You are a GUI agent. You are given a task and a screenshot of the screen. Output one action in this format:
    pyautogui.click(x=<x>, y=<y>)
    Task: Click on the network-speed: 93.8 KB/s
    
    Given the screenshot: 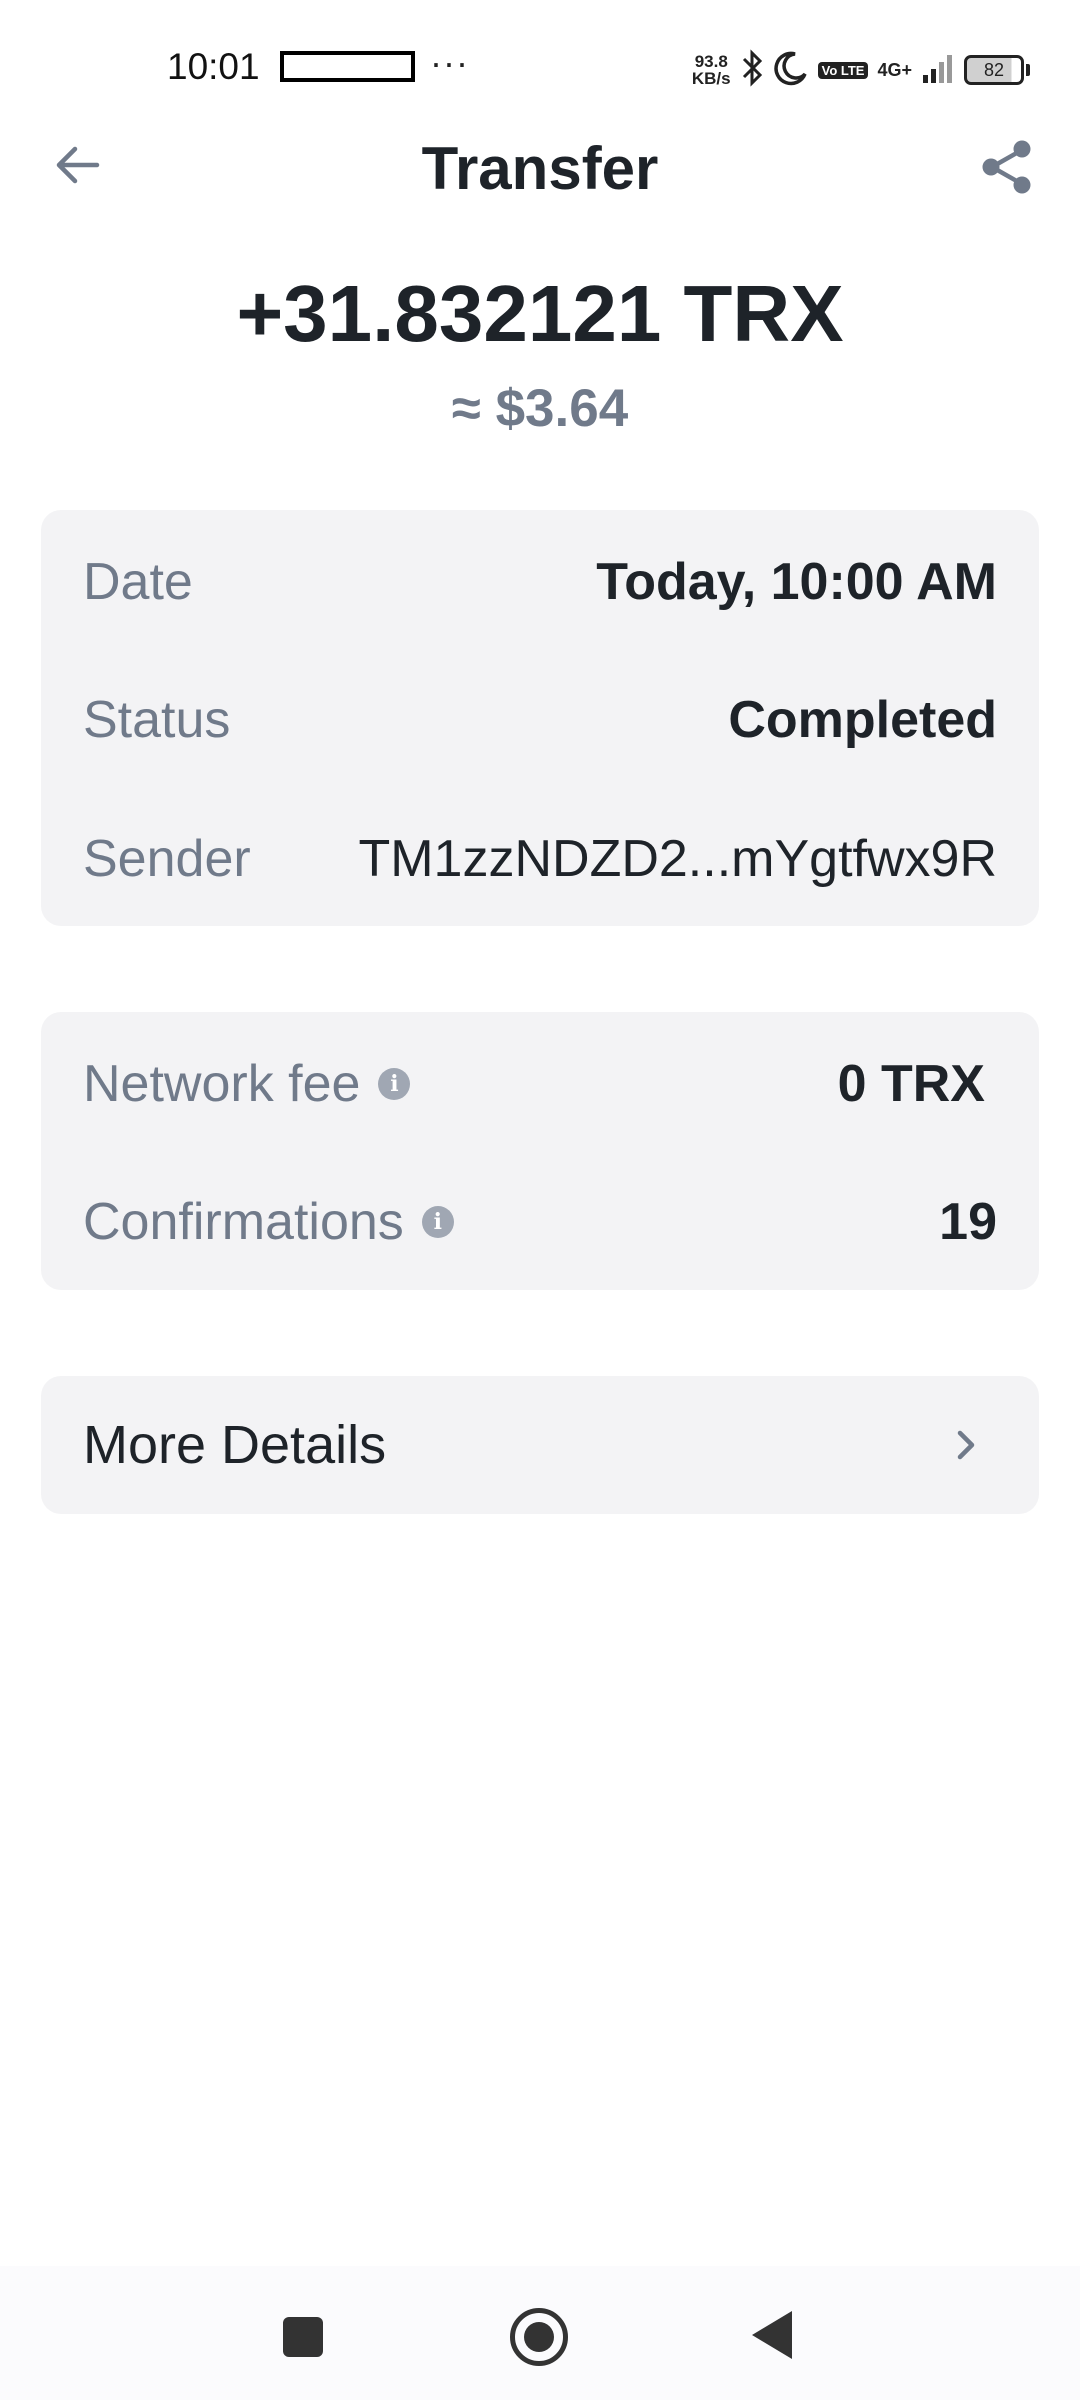 What is the action you would take?
    pyautogui.click(x=711, y=70)
    